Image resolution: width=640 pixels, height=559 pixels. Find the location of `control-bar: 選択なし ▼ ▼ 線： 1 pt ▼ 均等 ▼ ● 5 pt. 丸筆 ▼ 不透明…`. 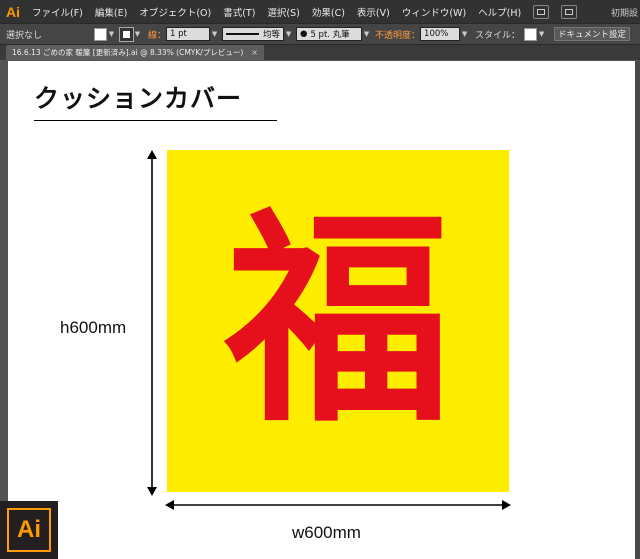

control-bar: 選択なし ▼ ▼ 線： 1 pt ▼ 均等 ▼ ● 5 pt. 丸筆 ▼ 不透明… is located at coordinates (320, 34).